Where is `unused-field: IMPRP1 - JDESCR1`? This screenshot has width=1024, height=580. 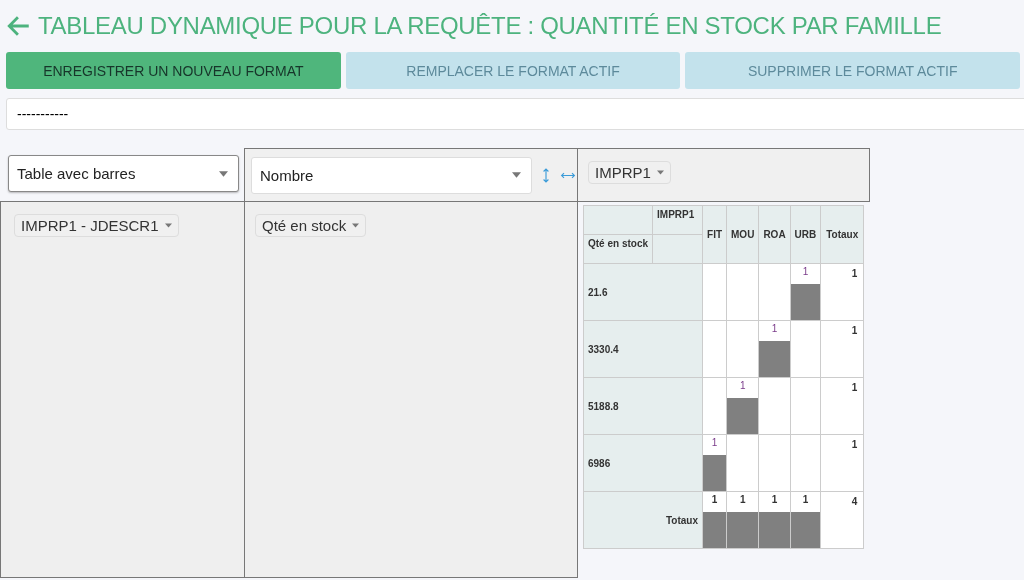
unused-field: IMPRP1 - JDESCR1 is located at coordinates (96, 225).